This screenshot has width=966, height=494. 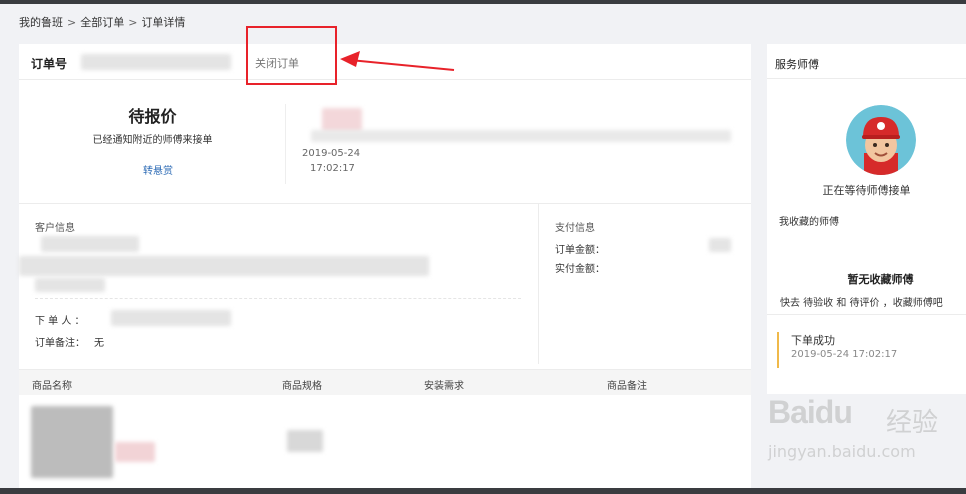 What do you see at coordinates (844, 354) in the screenshot?
I see `timeline-item-time: 2019-05-24 17:02:17` at bounding box center [844, 354].